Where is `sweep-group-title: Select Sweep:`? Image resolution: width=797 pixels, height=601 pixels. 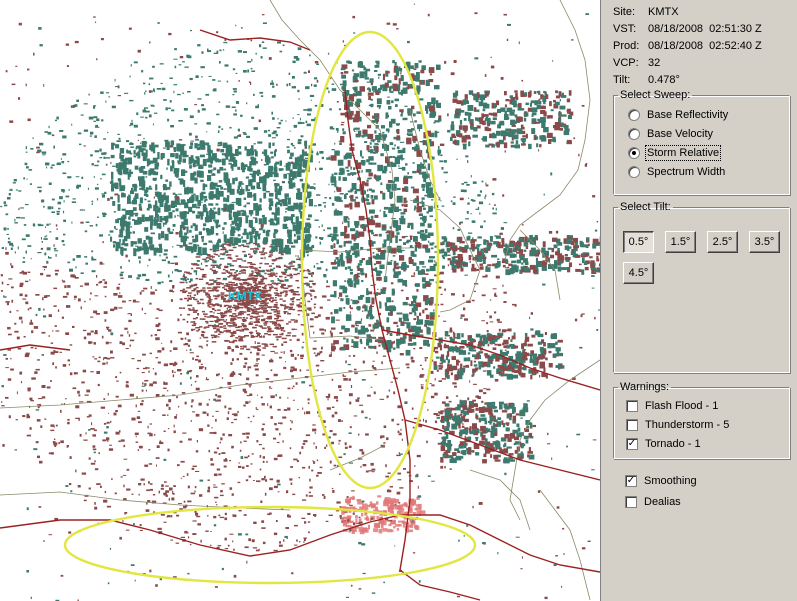
sweep-group-title: Select Sweep: is located at coordinates (655, 95).